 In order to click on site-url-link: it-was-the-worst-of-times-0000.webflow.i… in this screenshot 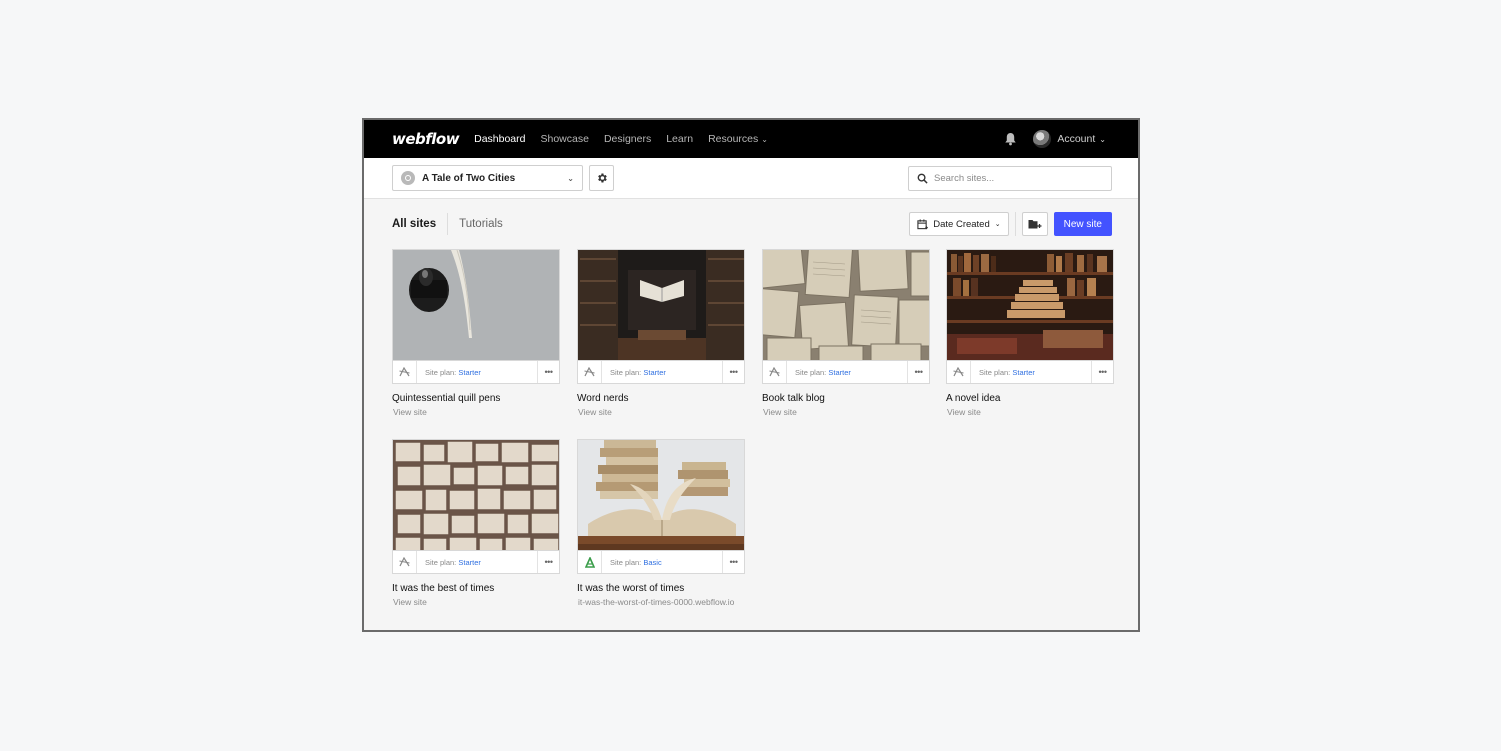, I will do `click(662, 602)`.